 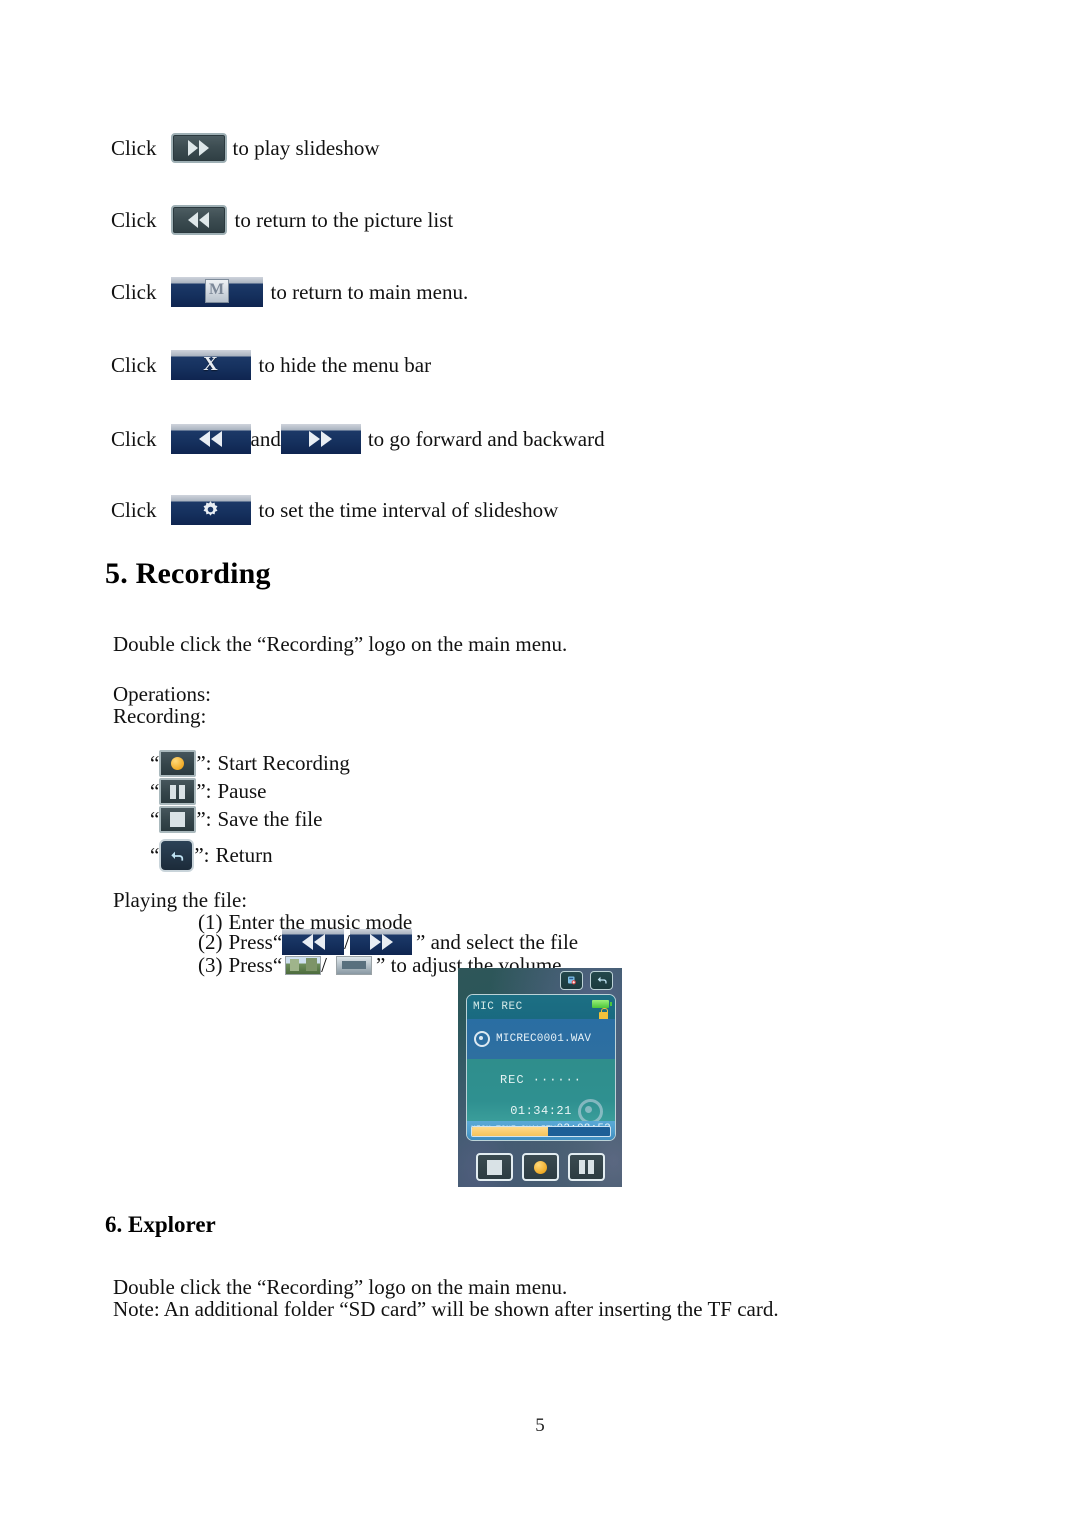 I want to click on close-icon: X, so click(x=210, y=363).